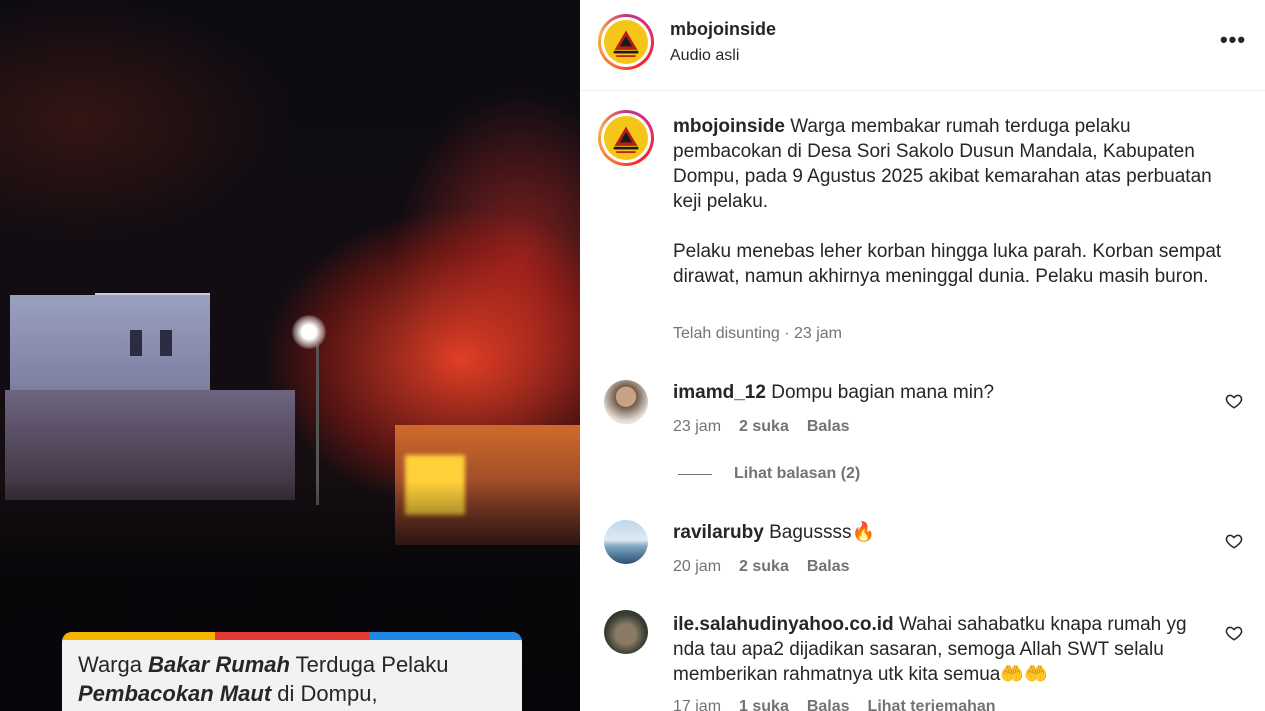  What do you see at coordinates (922, 45) in the screenshot?
I see `post-header: mbojoinside Audio asli •••` at bounding box center [922, 45].